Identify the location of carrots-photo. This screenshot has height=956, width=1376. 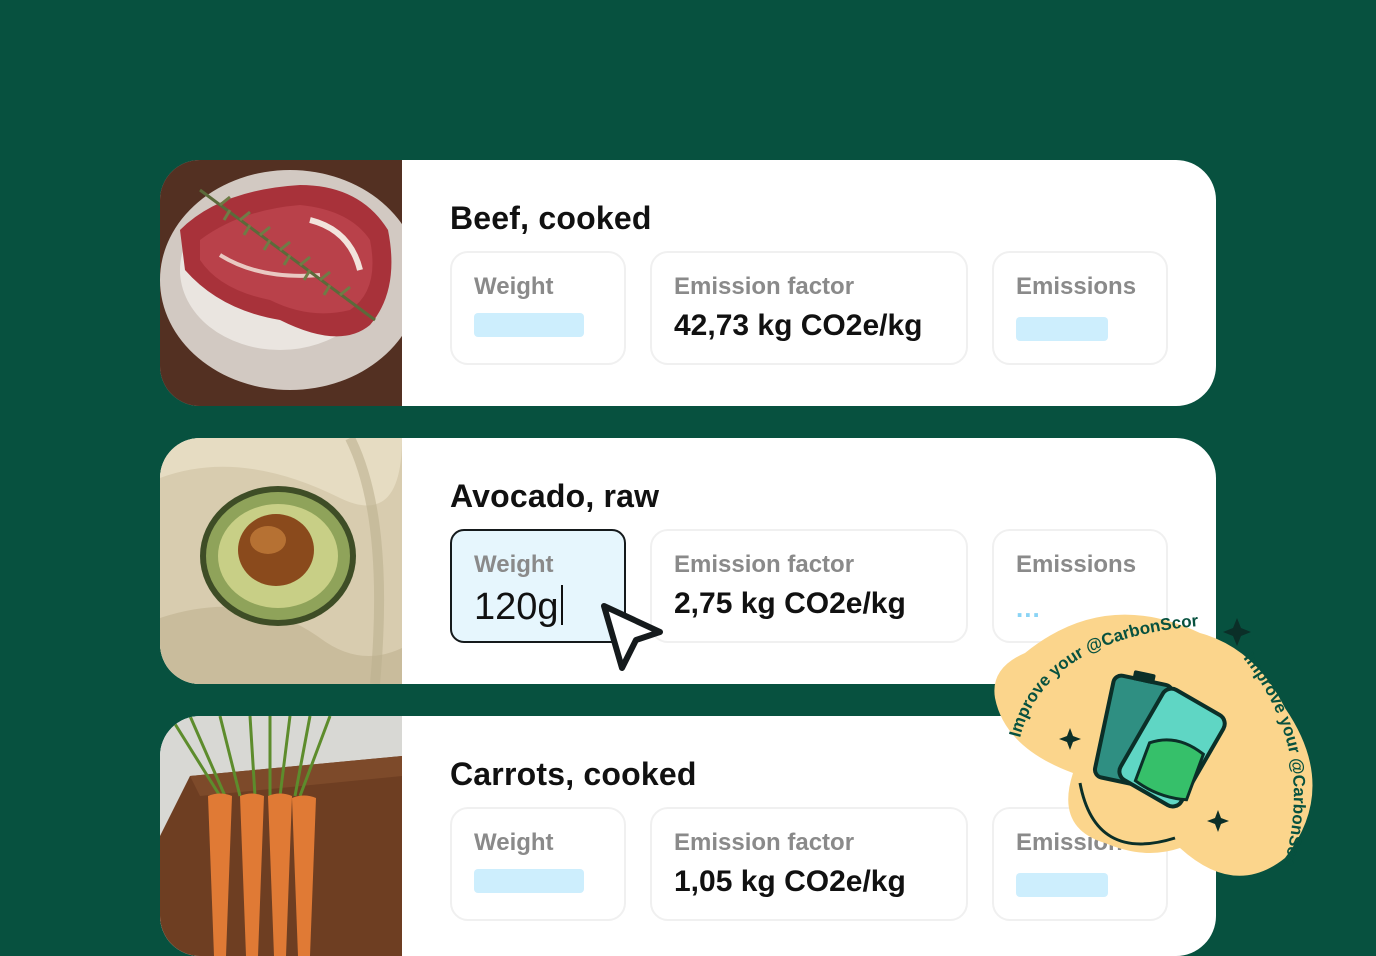
(281, 836).